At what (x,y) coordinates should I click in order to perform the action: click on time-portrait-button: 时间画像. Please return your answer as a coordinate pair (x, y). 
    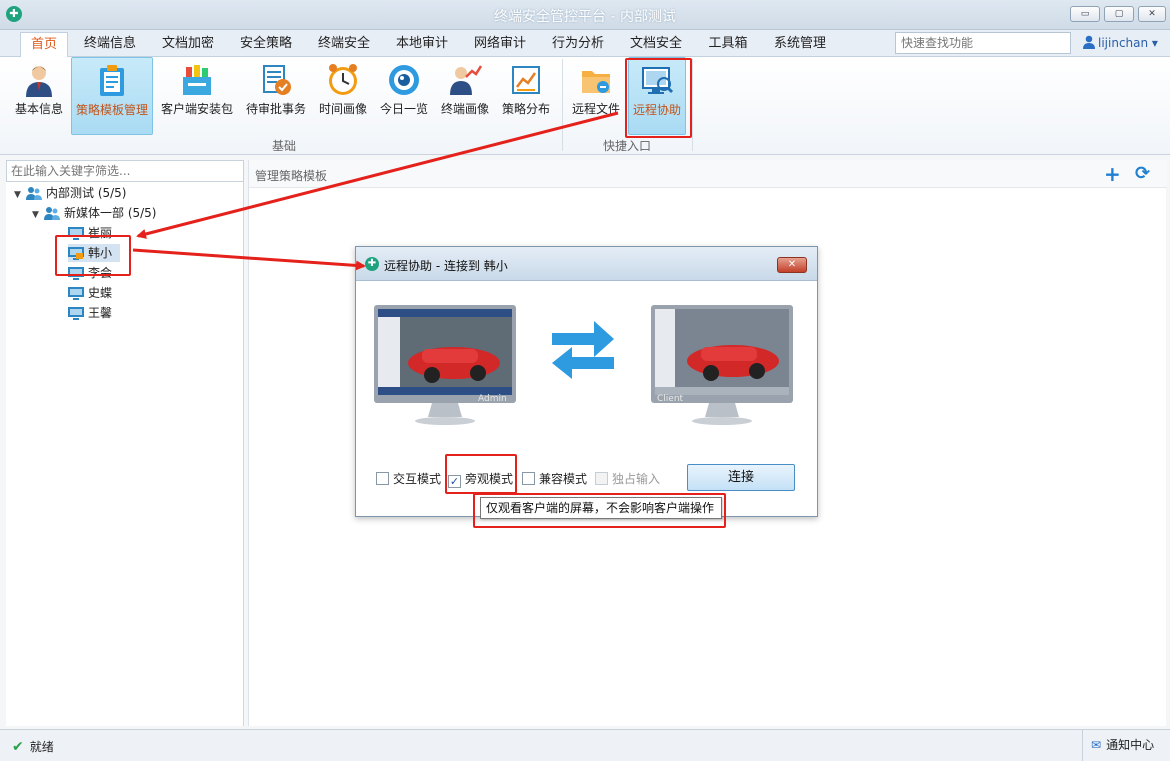
    Looking at the image, I should click on (343, 96).